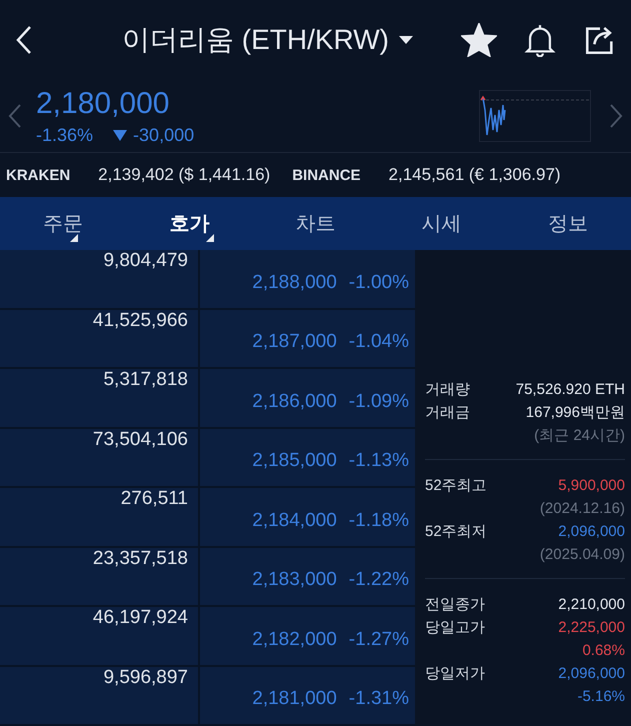  Describe the element at coordinates (326, 175) in the screenshot. I see `exchange-name: BINANCE` at that location.